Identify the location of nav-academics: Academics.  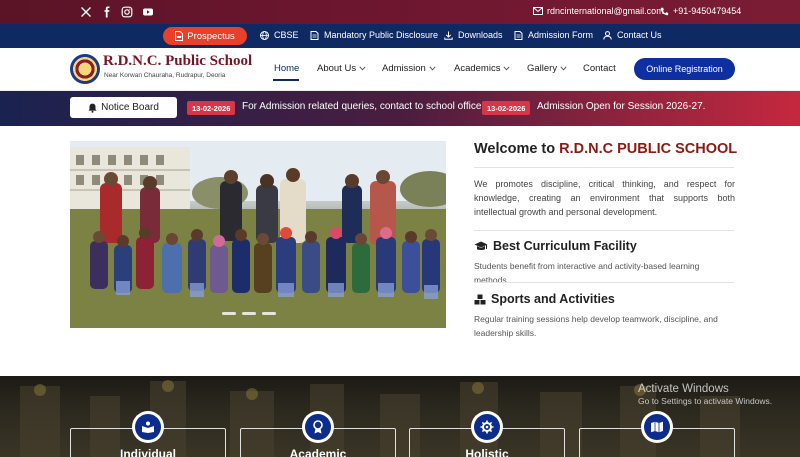
(482, 68).